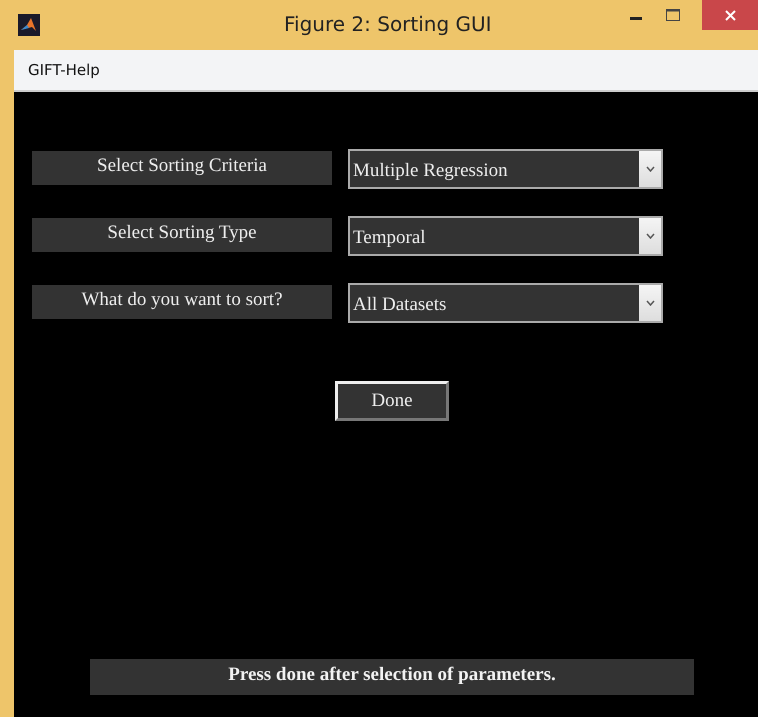 The height and width of the screenshot is (717, 758). I want to click on app-logo-icon, so click(29, 25).